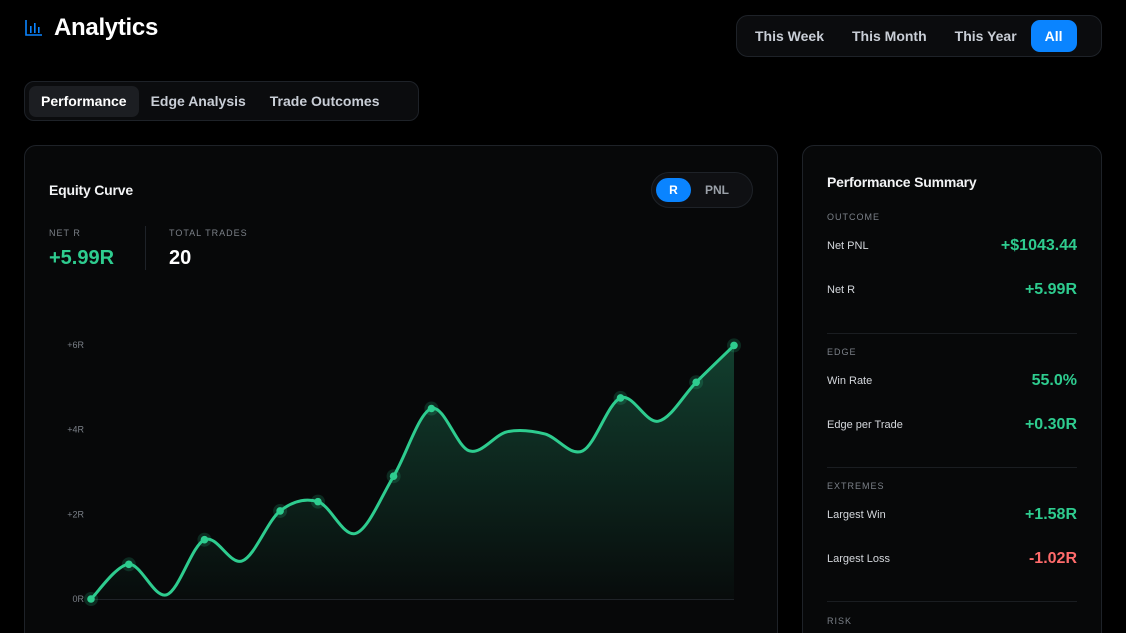  What do you see at coordinates (848, 246) in the screenshot?
I see `net-pnl-label: Net PNL` at bounding box center [848, 246].